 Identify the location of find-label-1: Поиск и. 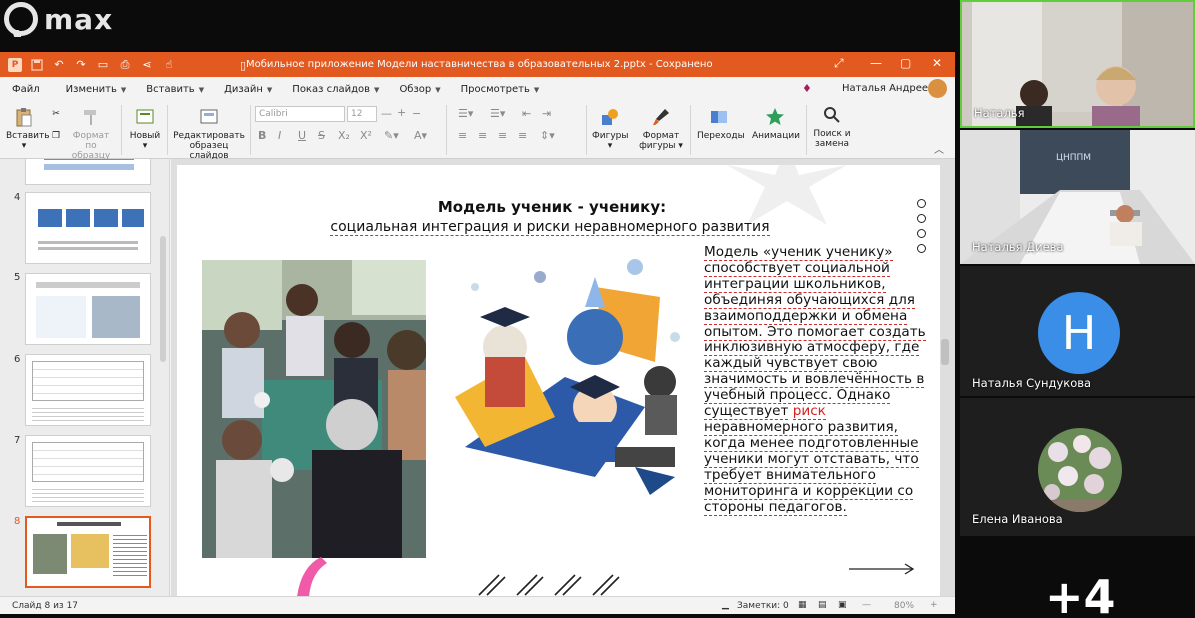
(832, 134).